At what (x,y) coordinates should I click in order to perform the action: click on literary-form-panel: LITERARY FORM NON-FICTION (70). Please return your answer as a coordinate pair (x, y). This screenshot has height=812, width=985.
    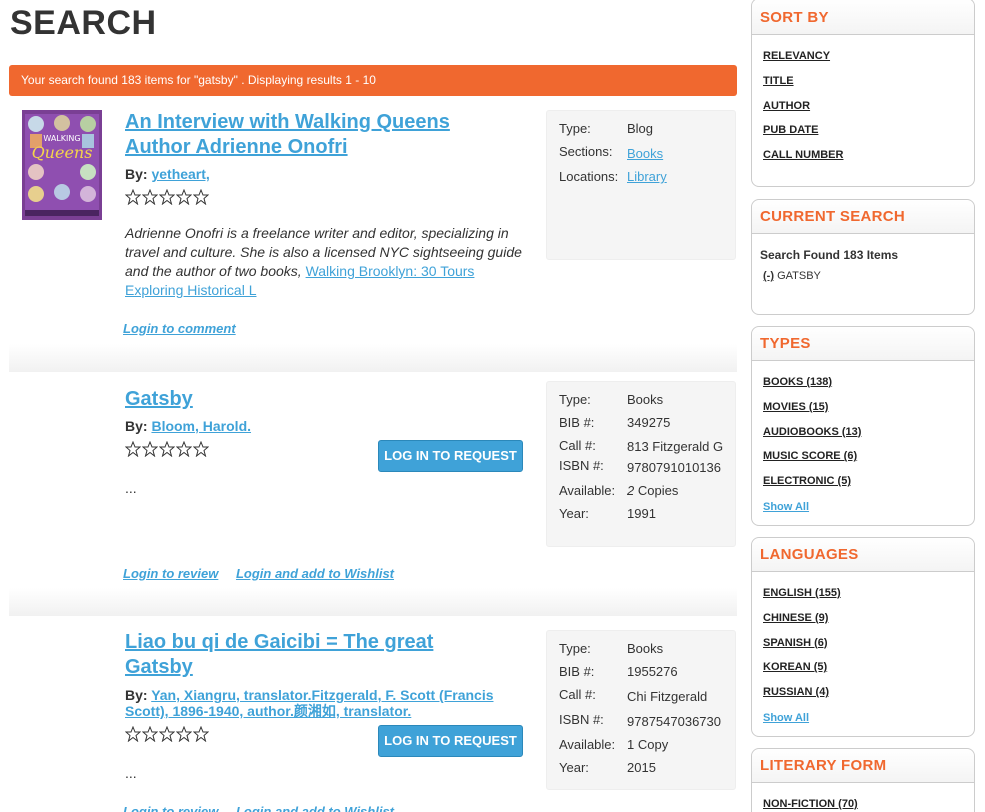
    Looking at the image, I should click on (863, 780).